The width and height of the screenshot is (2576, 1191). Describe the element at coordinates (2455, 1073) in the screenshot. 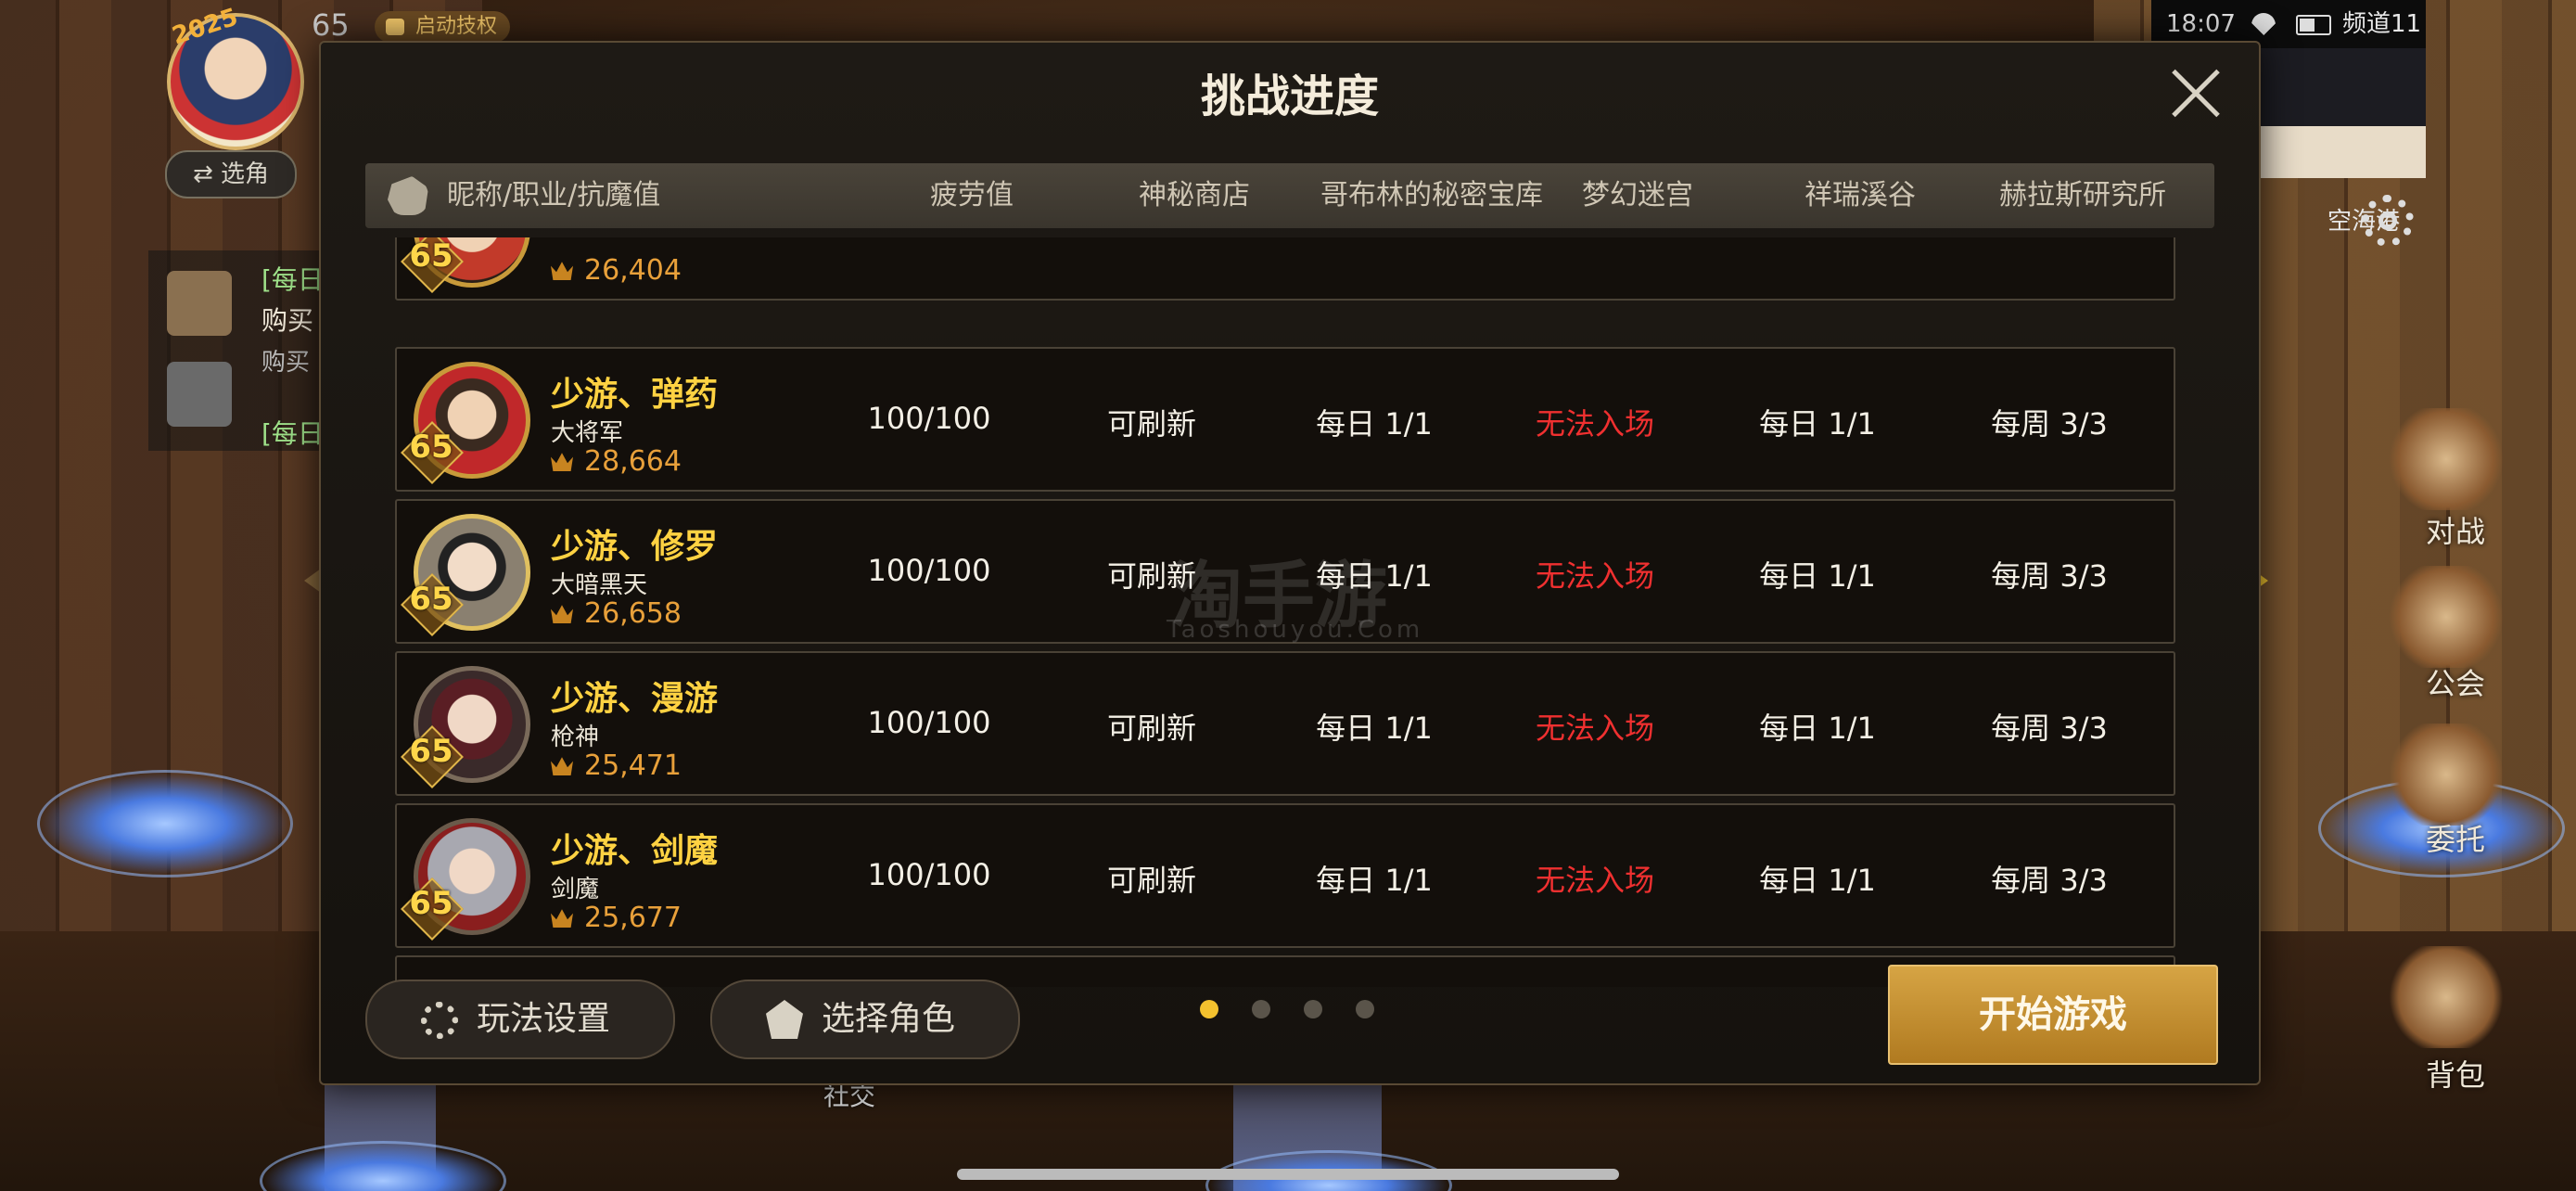

I see `menu-bag: 背包` at that location.